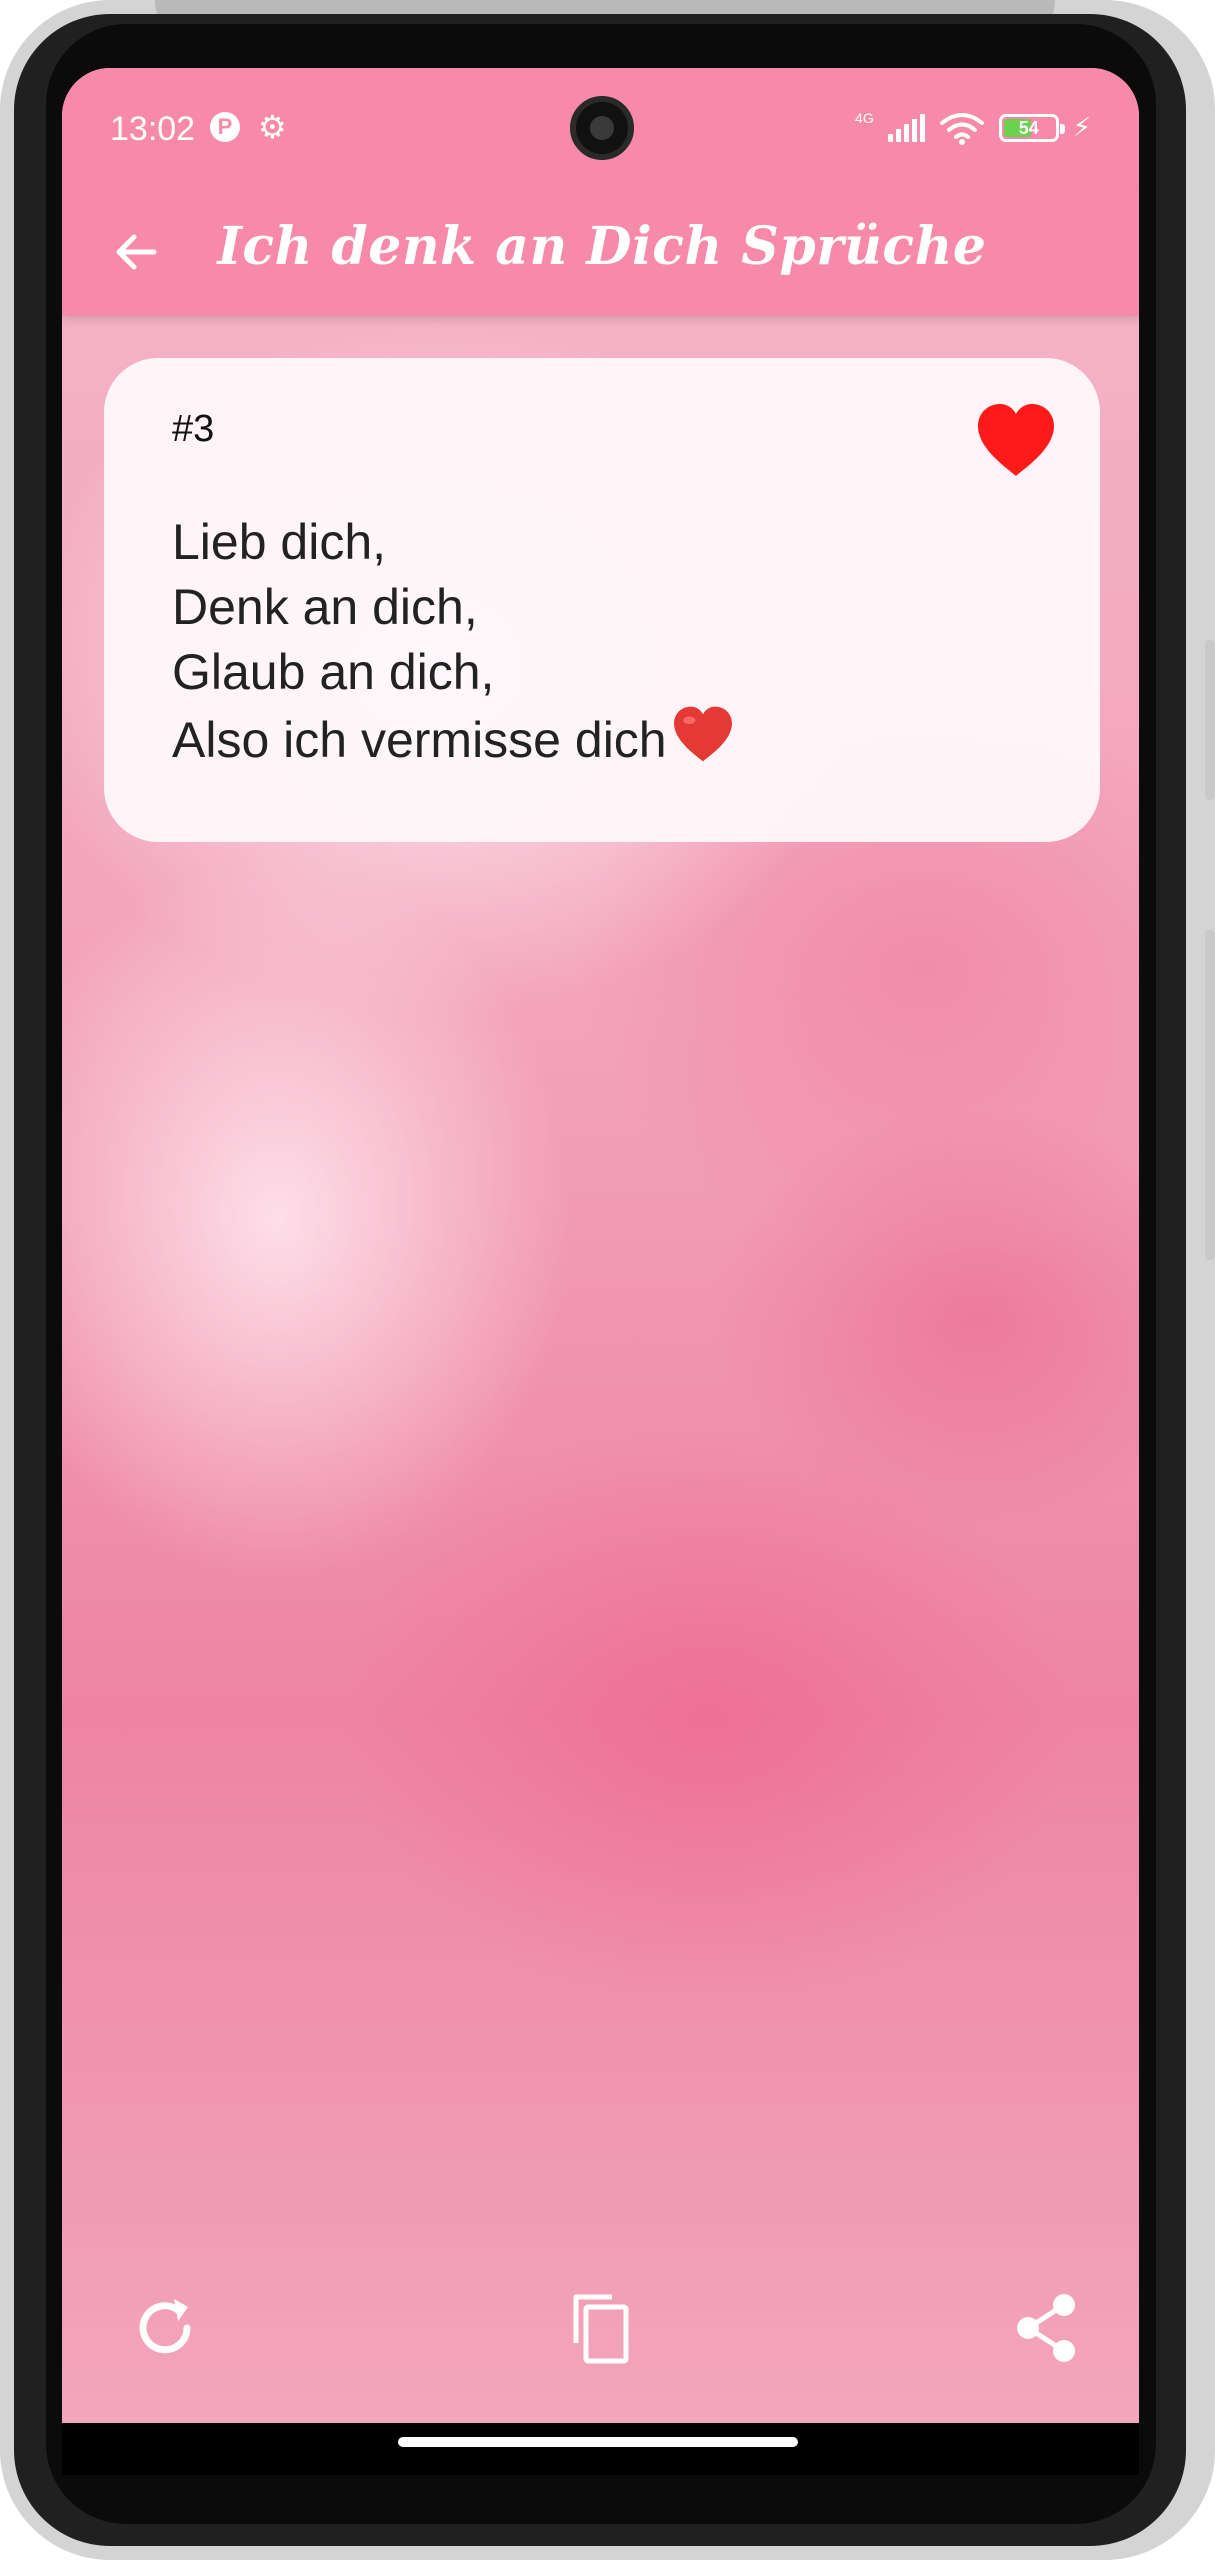  I want to click on power-button, so click(1210, 1095).